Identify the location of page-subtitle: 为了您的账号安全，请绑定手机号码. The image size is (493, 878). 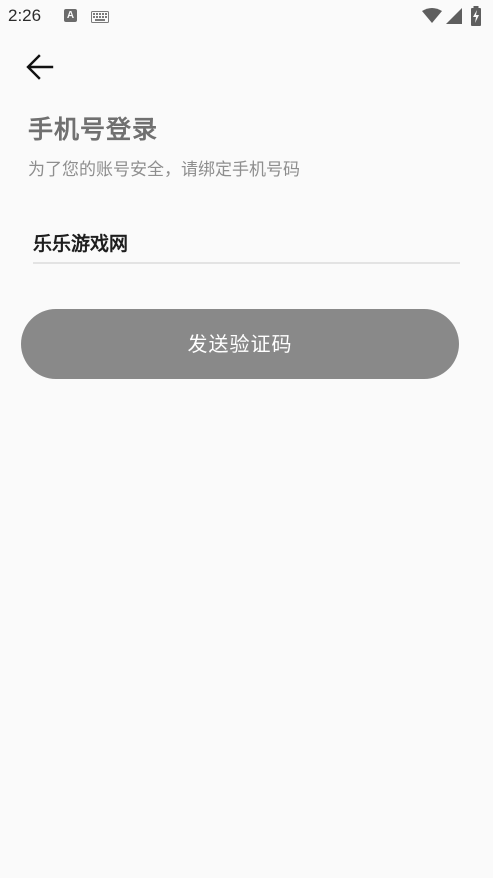
(164, 170).